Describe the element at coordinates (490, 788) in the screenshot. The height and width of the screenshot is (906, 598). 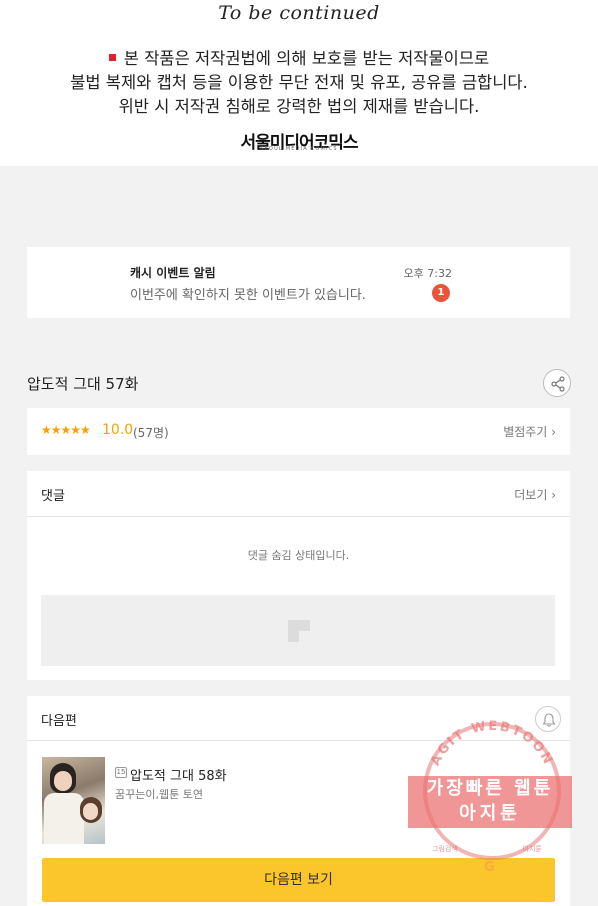
I see `watermark-line1: 가장빠른 웹툰` at that location.